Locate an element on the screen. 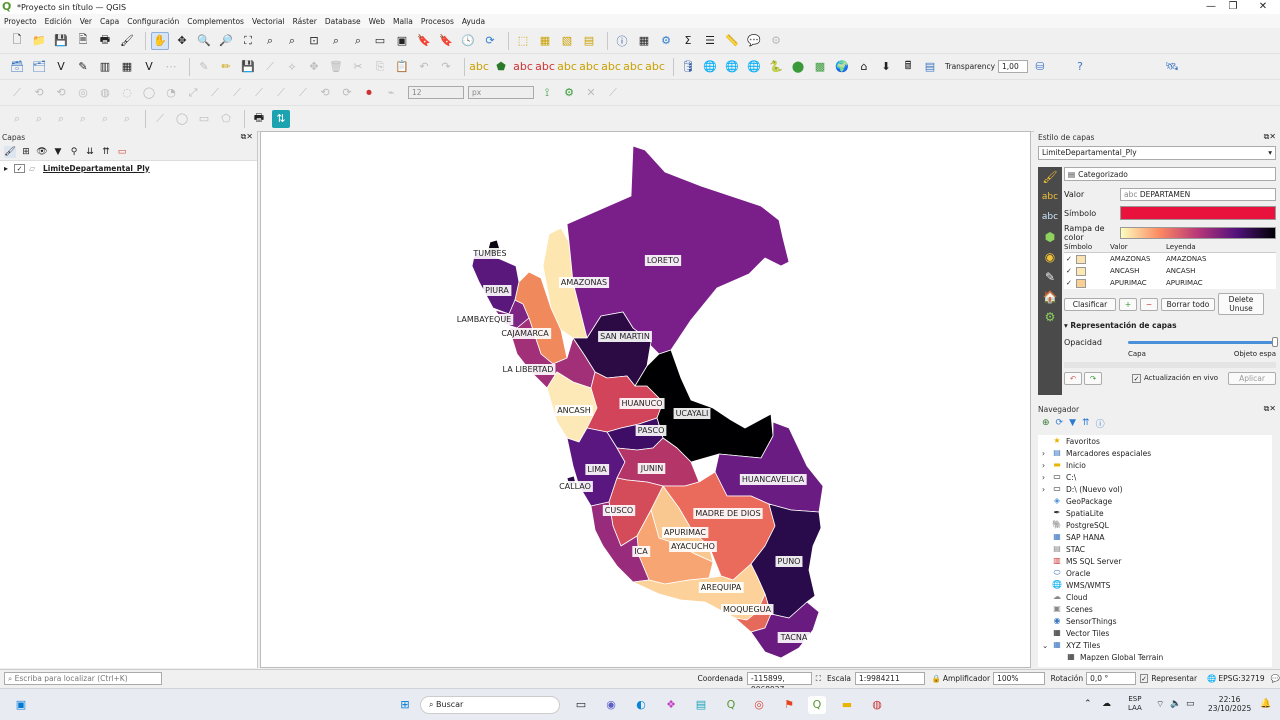 The width and height of the screenshot is (1280, 720). label-move-icon: abc is located at coordinates (567, 67).